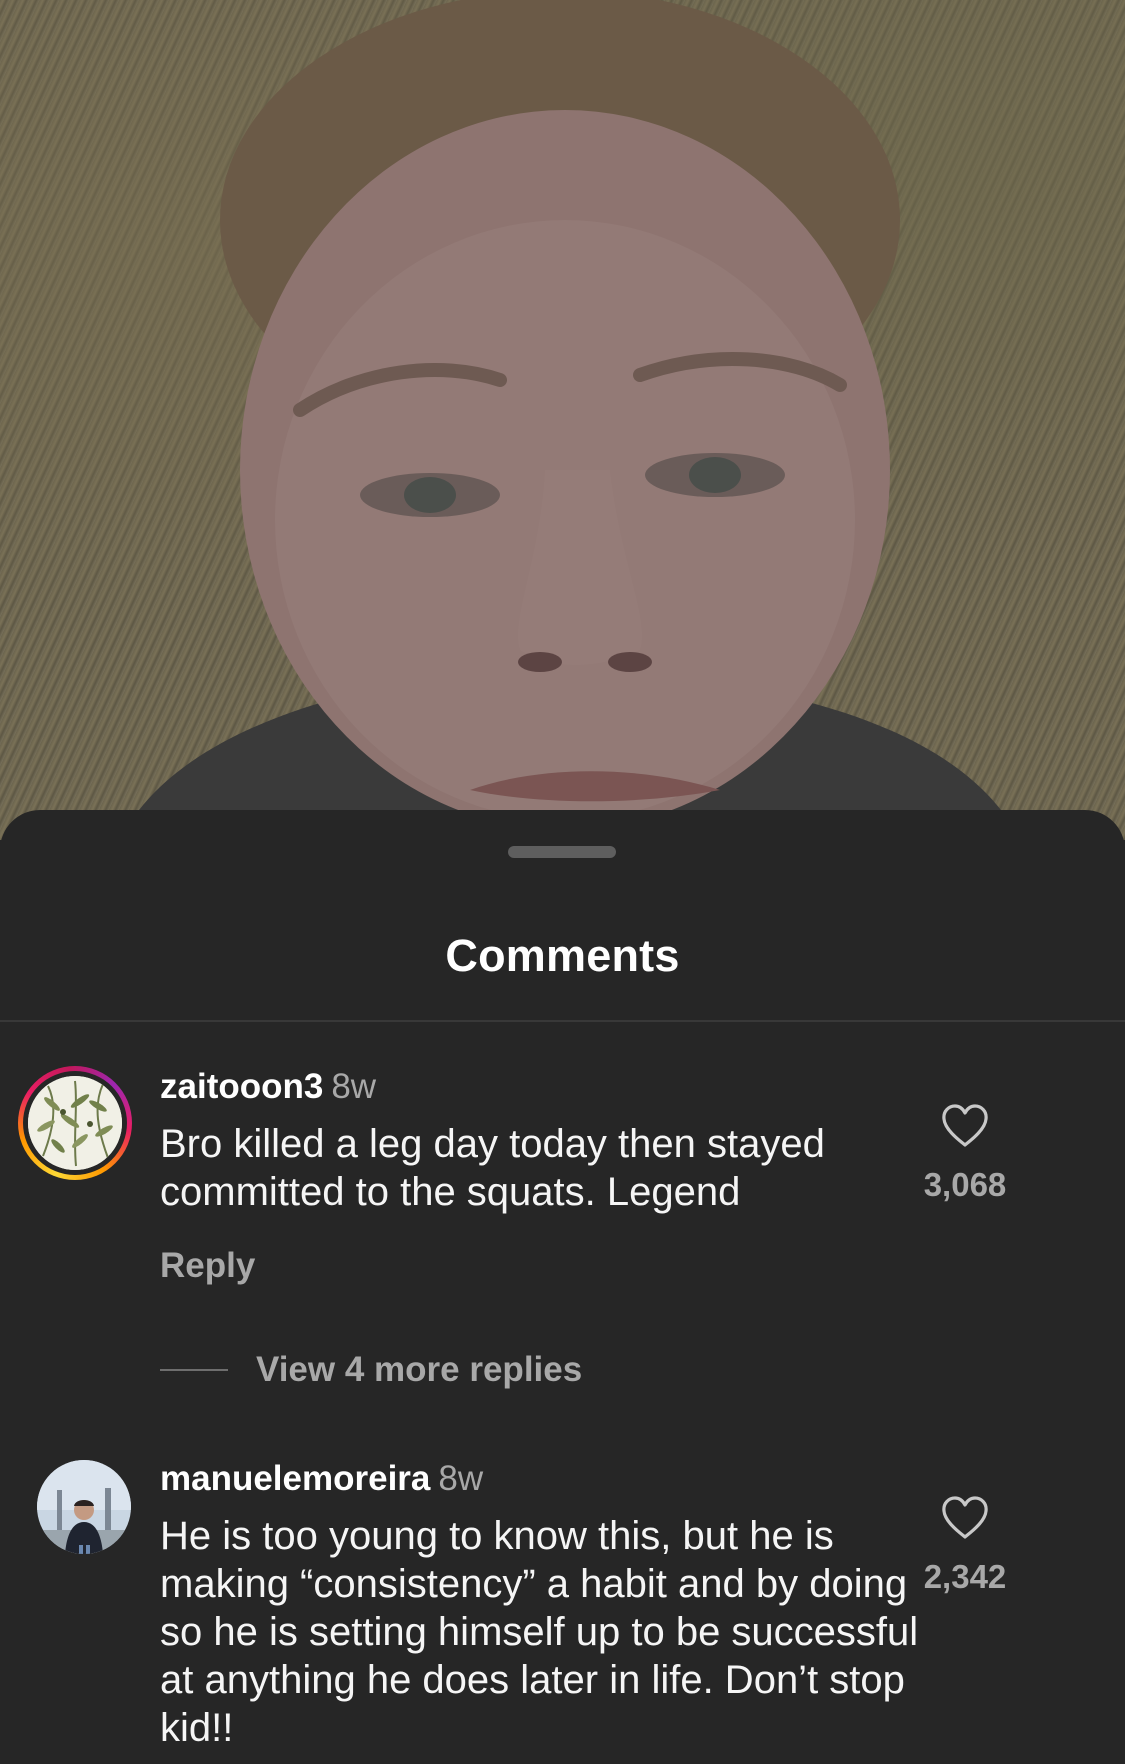 This screenshot has width=1125, height=1764. Describe the element at coordinates (965, 1576) in the screenshot. I see `like-count: 2,342` at that location.